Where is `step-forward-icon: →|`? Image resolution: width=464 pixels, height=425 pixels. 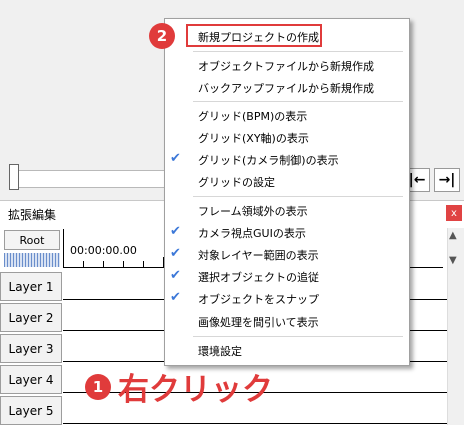 step-forward-icon: →| is located at coordinates (447, 180).